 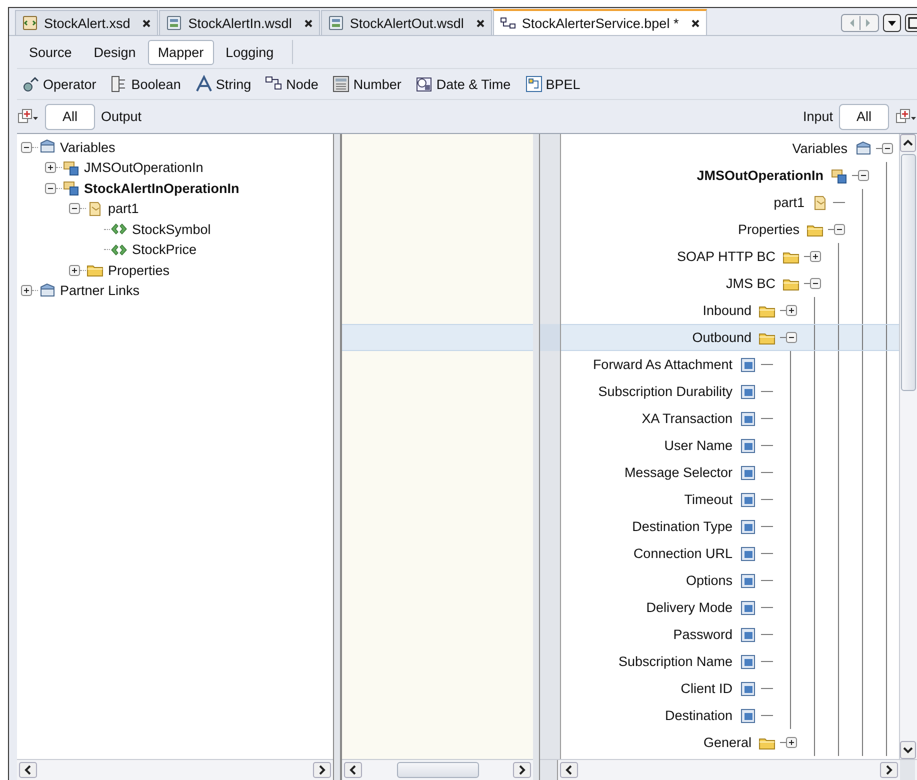 What do you see at coordinates (121, 116) in the screenshot?
I see `output-label: Output` at bounding box center [121, 116].